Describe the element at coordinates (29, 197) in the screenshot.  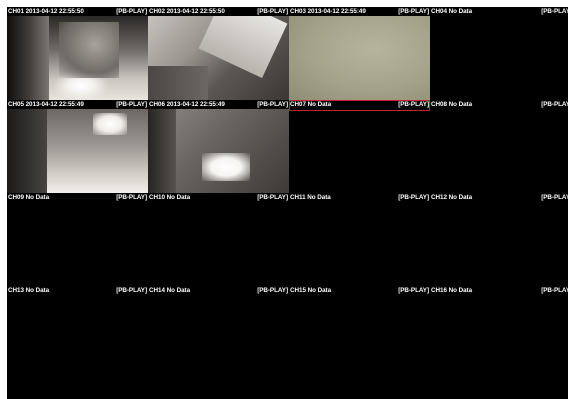
I see `channel-label: CH09 No Data` at that location.